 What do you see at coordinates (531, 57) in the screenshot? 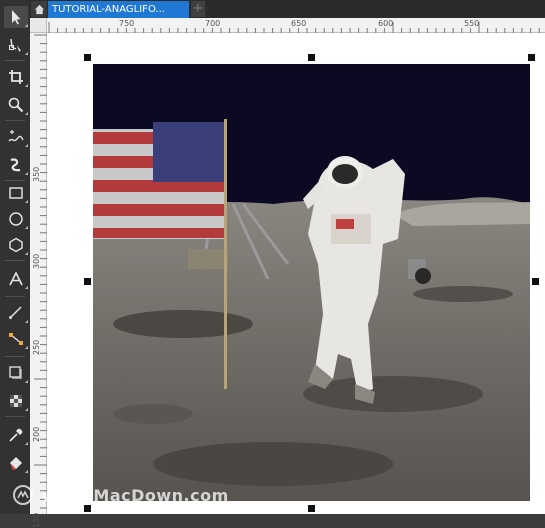
I see `selection-handle-top-right` at bounding box center [531, 57].